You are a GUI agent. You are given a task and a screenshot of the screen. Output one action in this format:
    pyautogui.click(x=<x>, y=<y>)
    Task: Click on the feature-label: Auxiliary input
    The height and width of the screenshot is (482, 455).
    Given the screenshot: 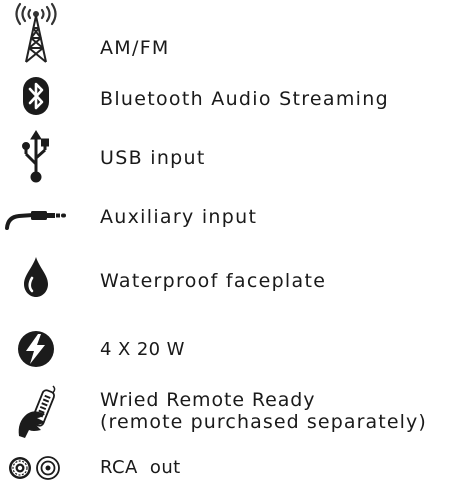 What is the action you would take?
    pyautogui.click(x=179, y=217)
    